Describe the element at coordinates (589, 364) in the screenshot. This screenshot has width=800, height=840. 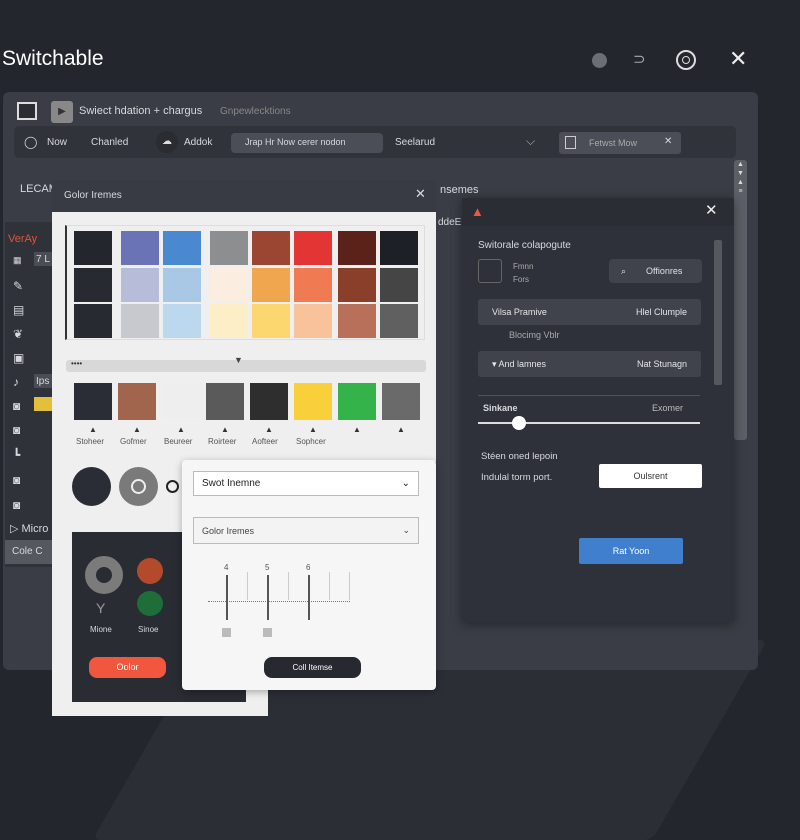
I see `option-row-2: ▾ And lamnes Nat Stunagn` at that location.